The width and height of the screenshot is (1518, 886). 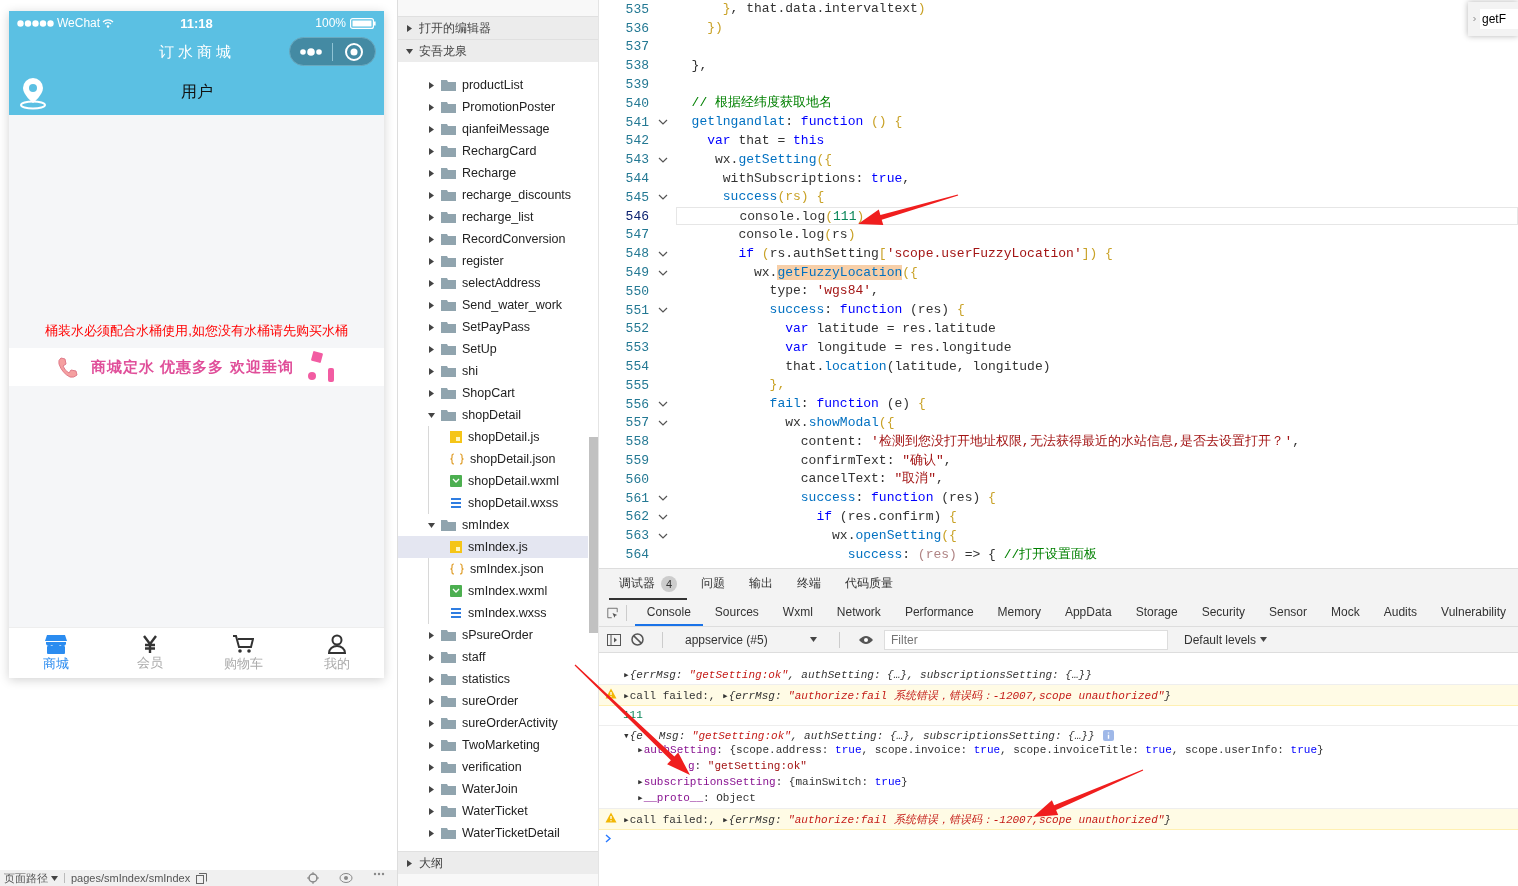 What do you see at coordinates (493, 613) in the screenshot?
I see `file-item: smIndex.wxss` at bounding box center [493, 613].